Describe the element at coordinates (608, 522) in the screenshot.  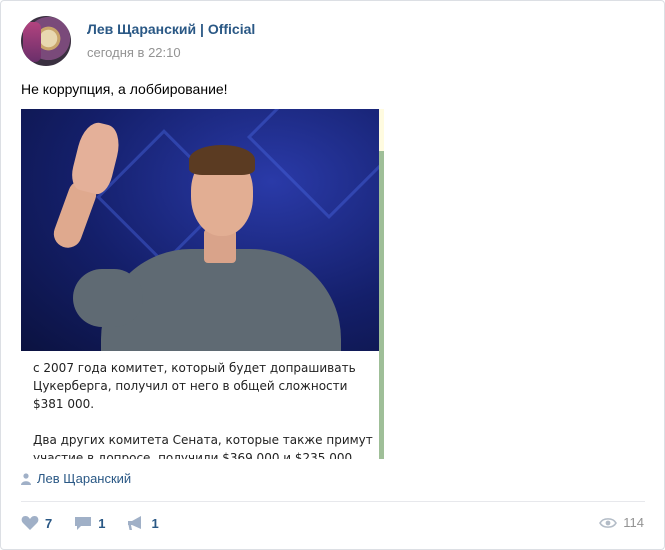
I see `eye-icon` at that location.